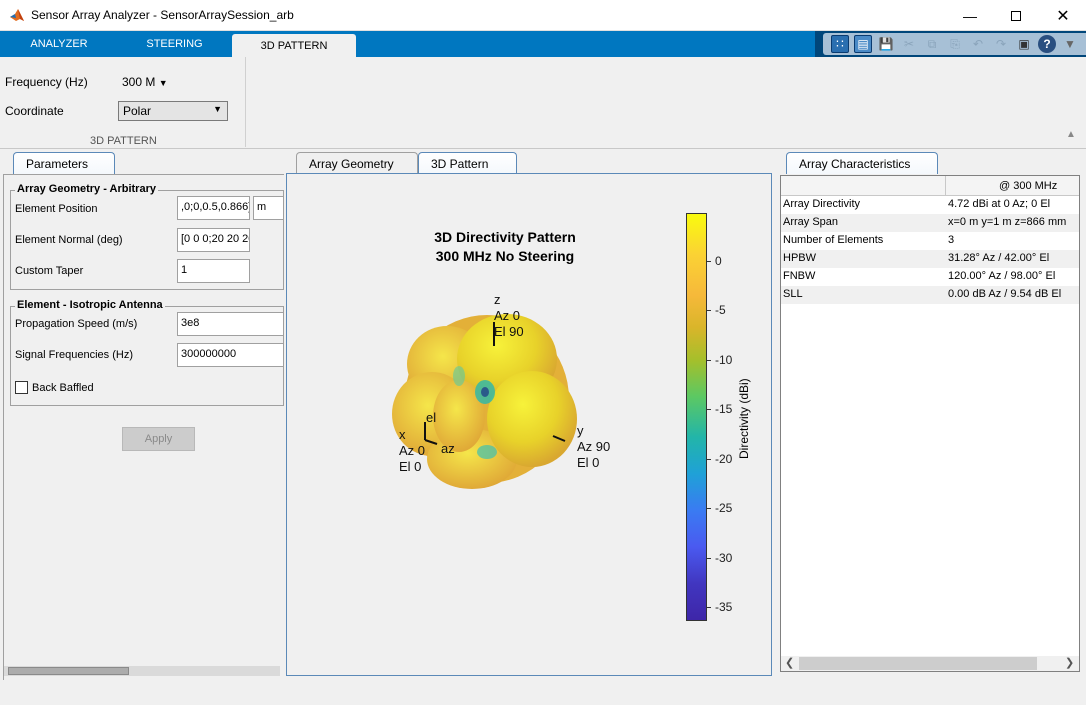 Image resolution: width=1086 pixels, height=705 pixels. I want to click on az-label: az, so click(448, 448).